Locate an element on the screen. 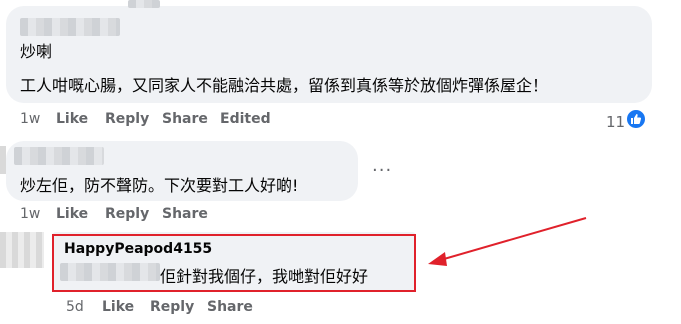  arrow-icon is located at coordinates (507, 241).